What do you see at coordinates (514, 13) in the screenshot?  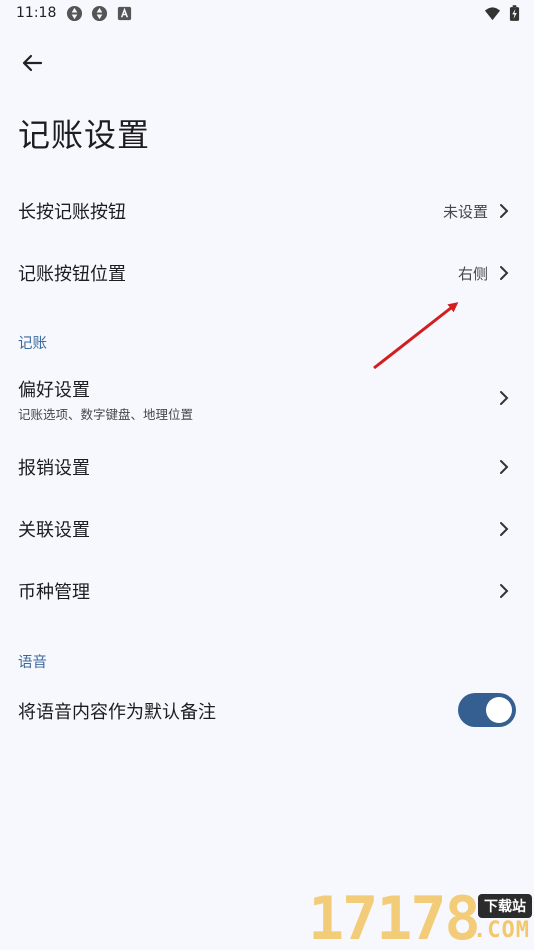 I see `battery-charging-icon` at bounding box center [514, 13].